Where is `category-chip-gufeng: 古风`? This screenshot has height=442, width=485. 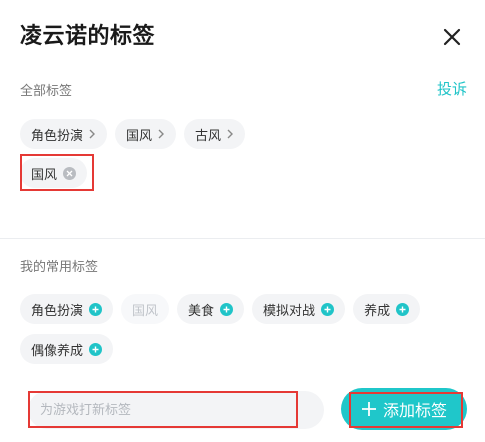
category-chip-gufeng: 古风 is located at coordinates (215, 134).